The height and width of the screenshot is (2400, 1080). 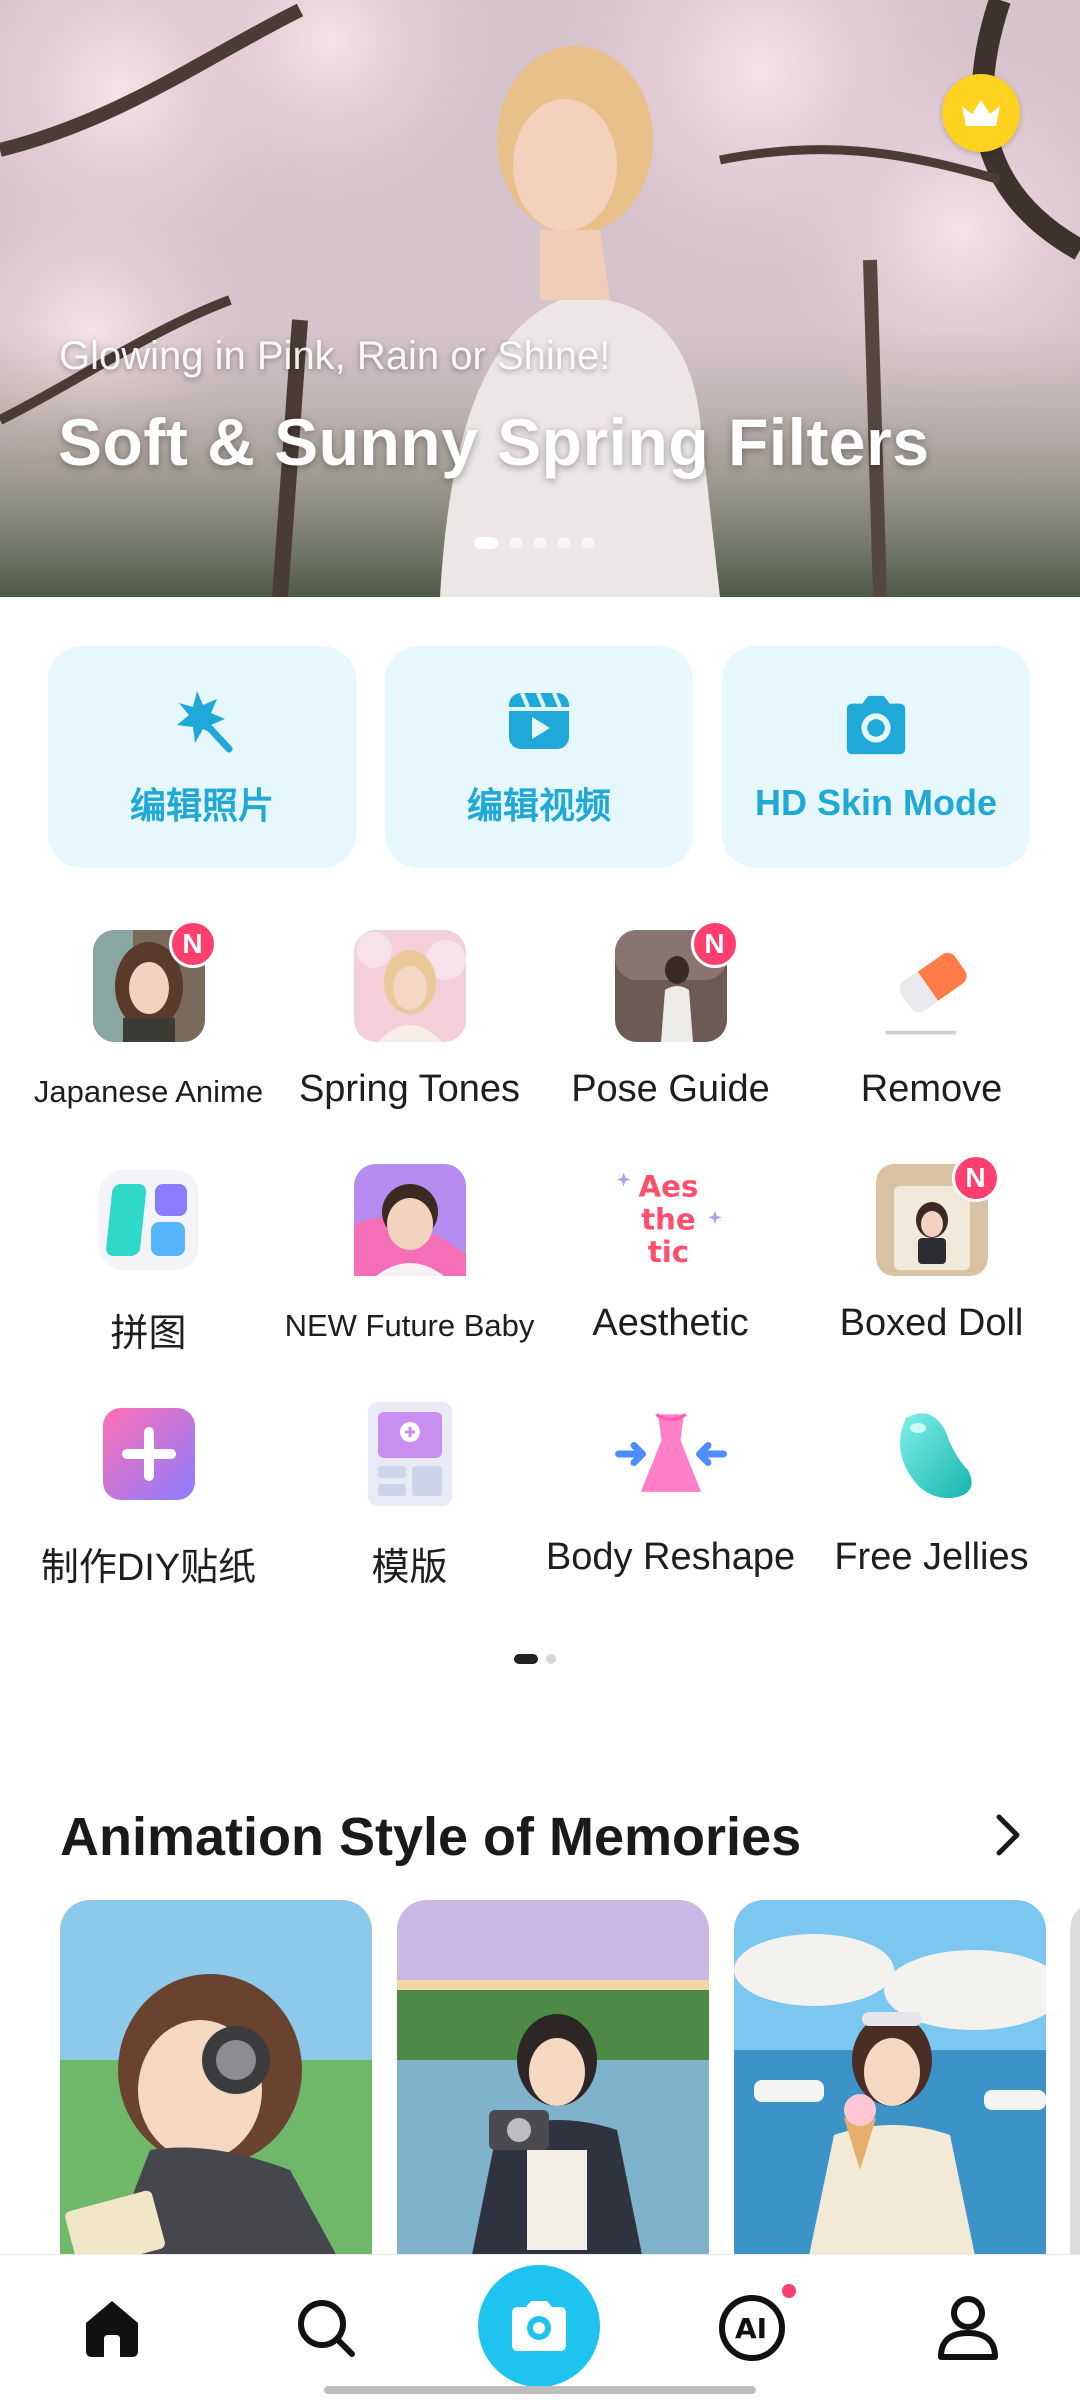 I want to click on section-title: Animation Style of Memories, so click(x=431, y=1837).